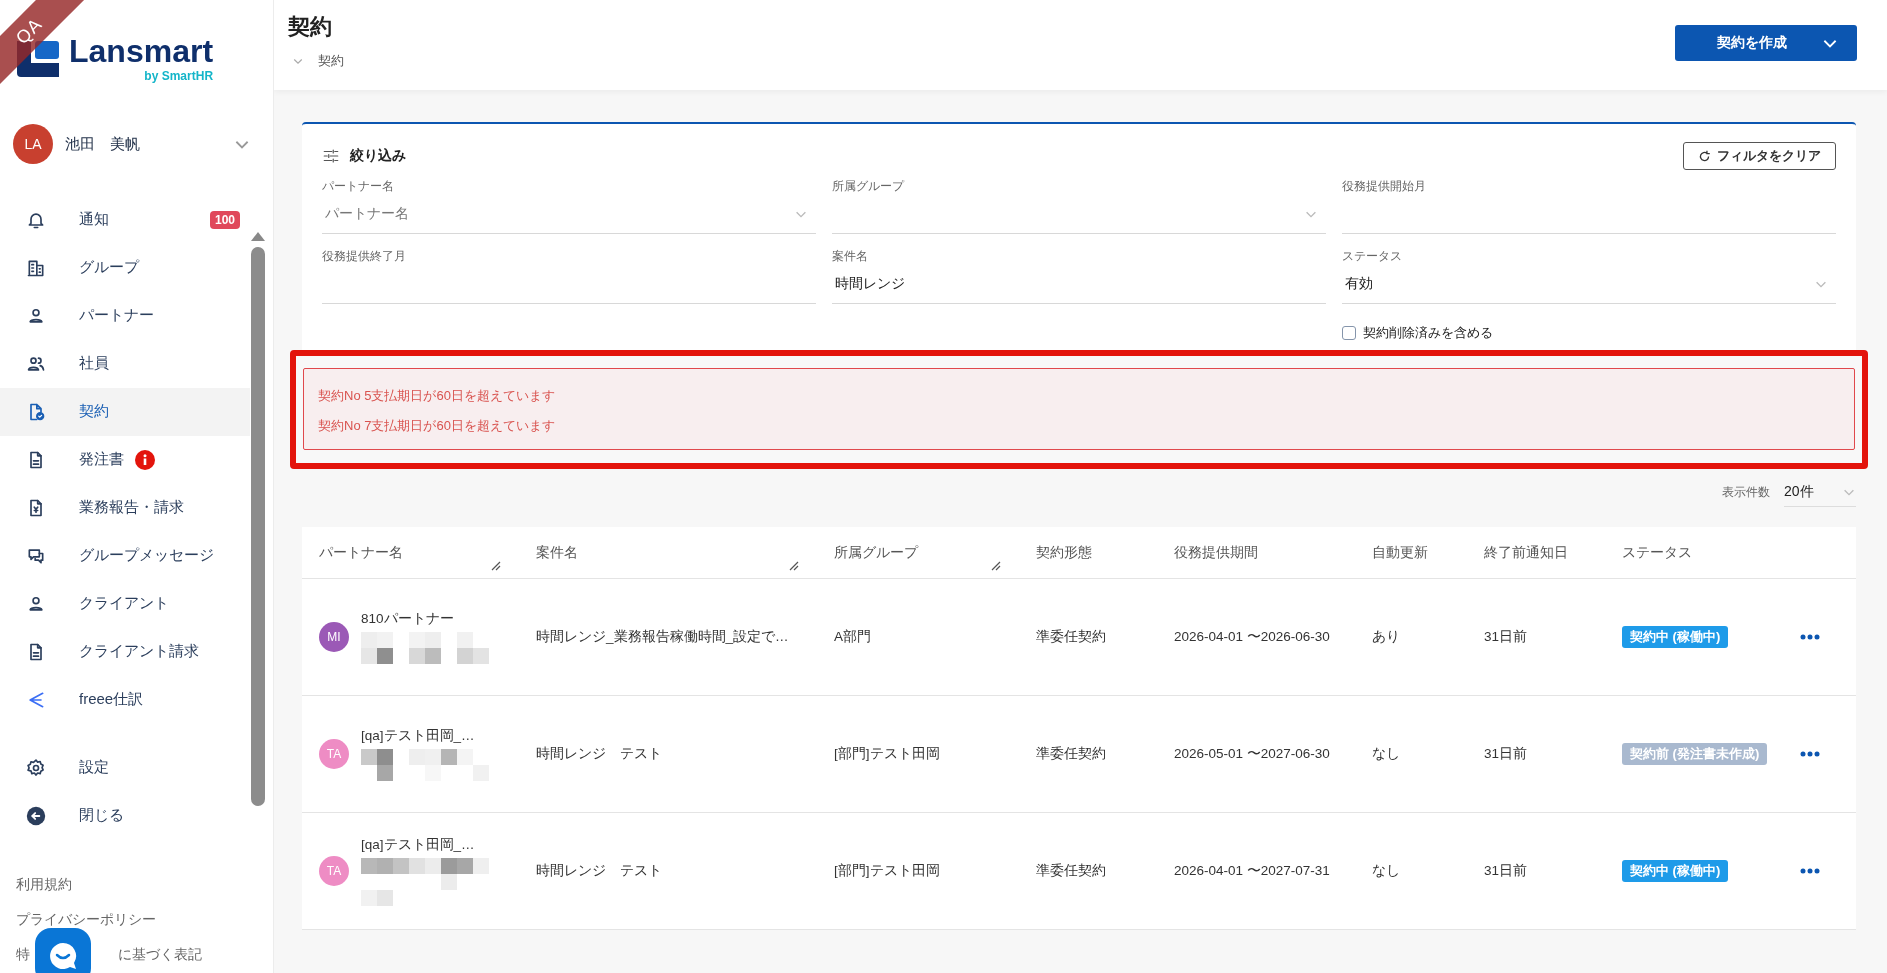 This screenshot has width=1887, height=973. Describe the element at coordinates (160, 955) in the screenshot. I see `footer-link: に基づく表記` at that location.